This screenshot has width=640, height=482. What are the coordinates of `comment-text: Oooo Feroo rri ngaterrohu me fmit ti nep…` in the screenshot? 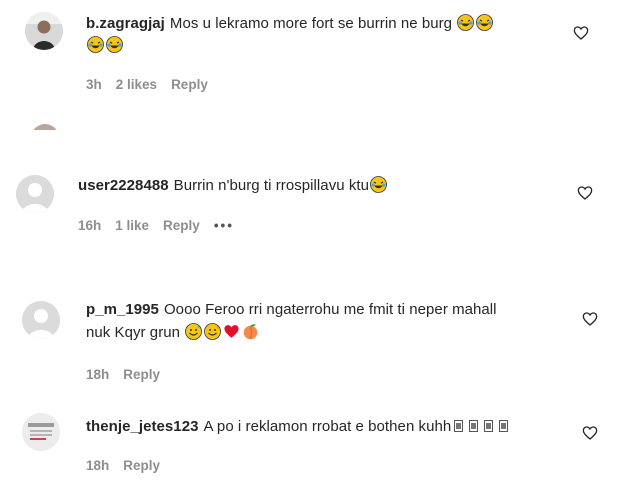 It's located at (330, 309).